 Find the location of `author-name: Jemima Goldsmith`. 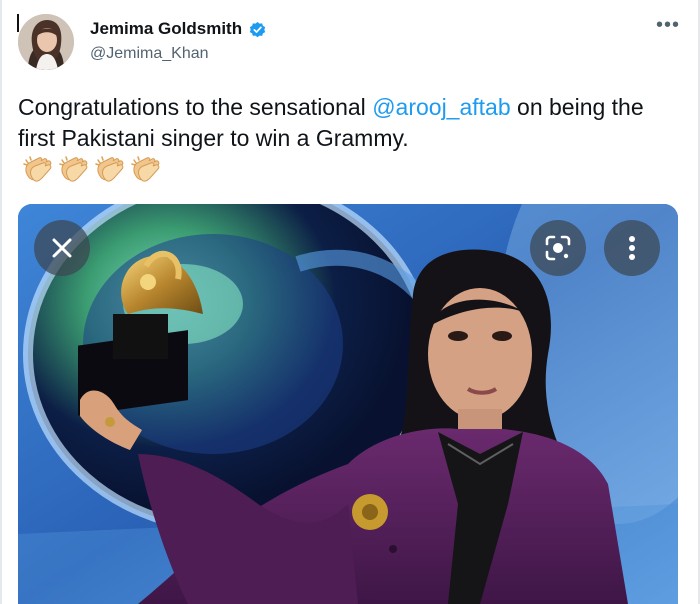

author-name: Jemima Goldsmith is located at coordinates (166, 29).